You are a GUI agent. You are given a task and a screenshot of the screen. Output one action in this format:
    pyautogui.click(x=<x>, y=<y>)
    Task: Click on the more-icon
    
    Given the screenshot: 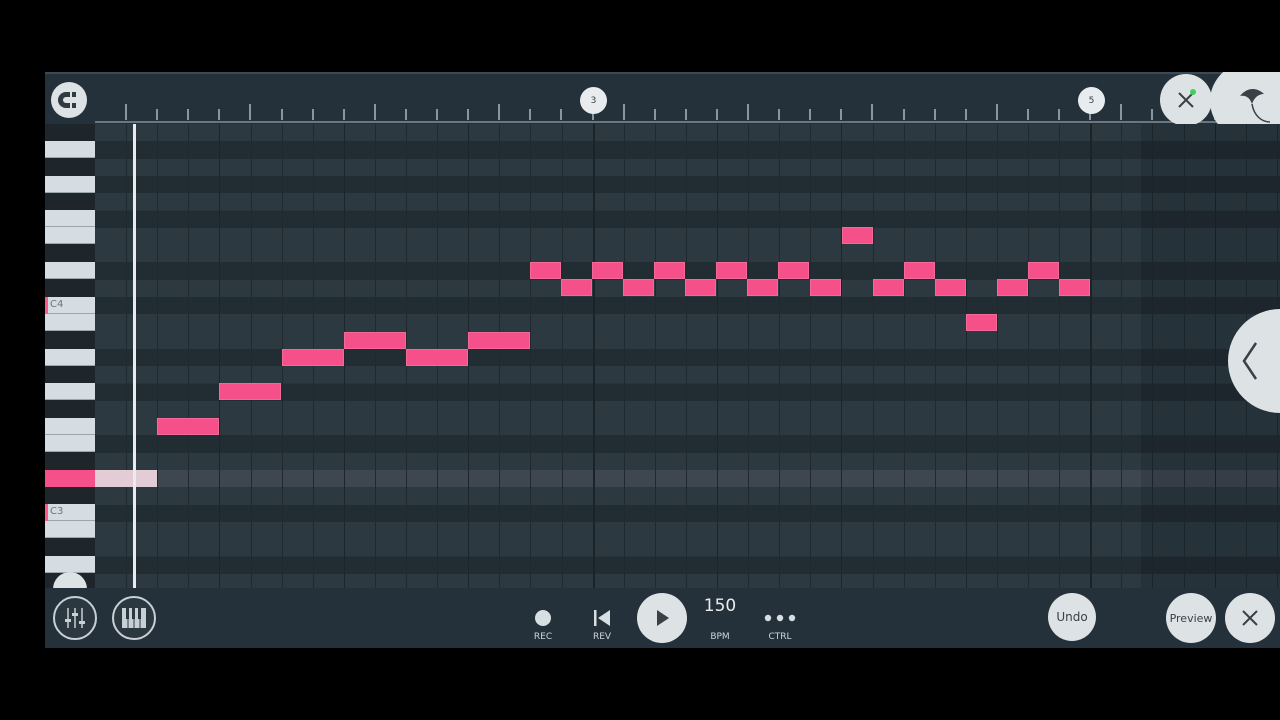 What is the action you would take?
    pyautogui.click(x=780, y=618)
    